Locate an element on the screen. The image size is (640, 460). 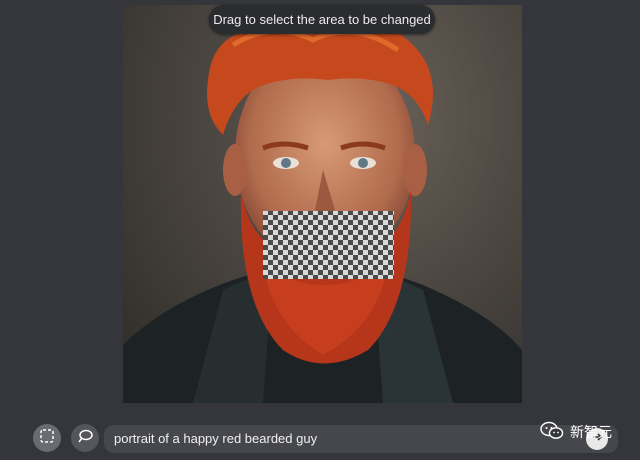
wechat-logo-icon is located at coordinates (552, 432).